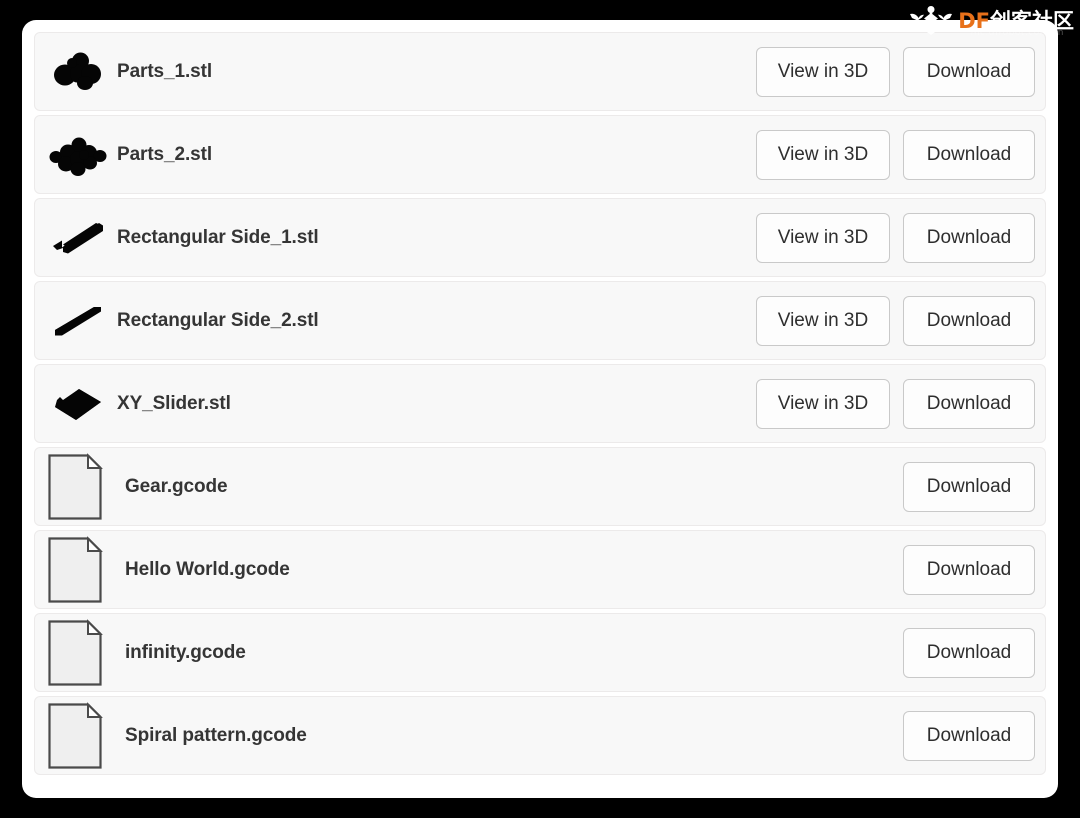 This screenshot has height=818, width=1080. Describe the element at coordinates (218, 320) in the screenshot. I see `file-name: Rectangular Side_2.stl` at that location.